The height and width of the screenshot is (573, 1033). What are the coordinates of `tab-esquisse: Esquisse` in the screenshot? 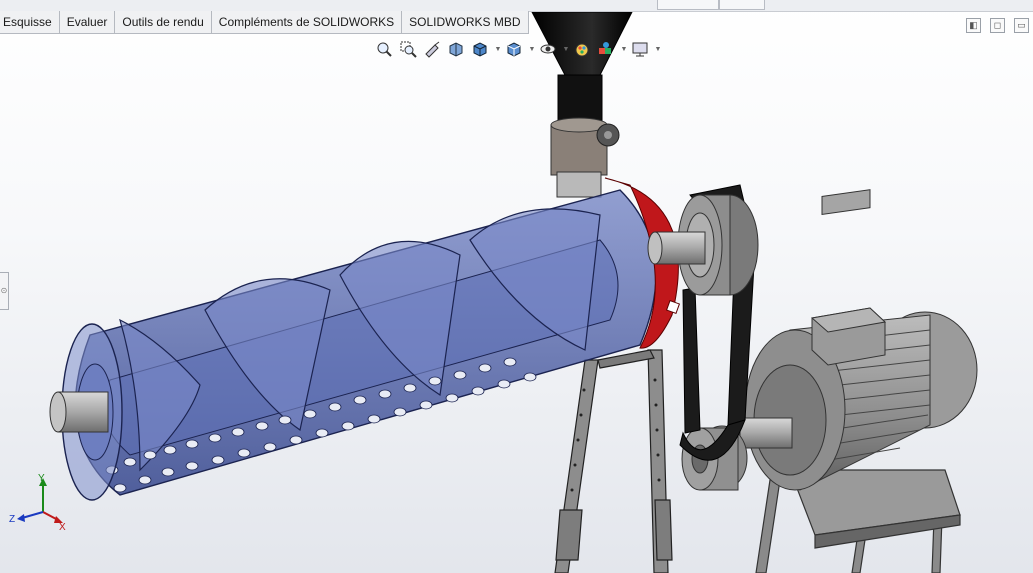 It's located at (30, 22).